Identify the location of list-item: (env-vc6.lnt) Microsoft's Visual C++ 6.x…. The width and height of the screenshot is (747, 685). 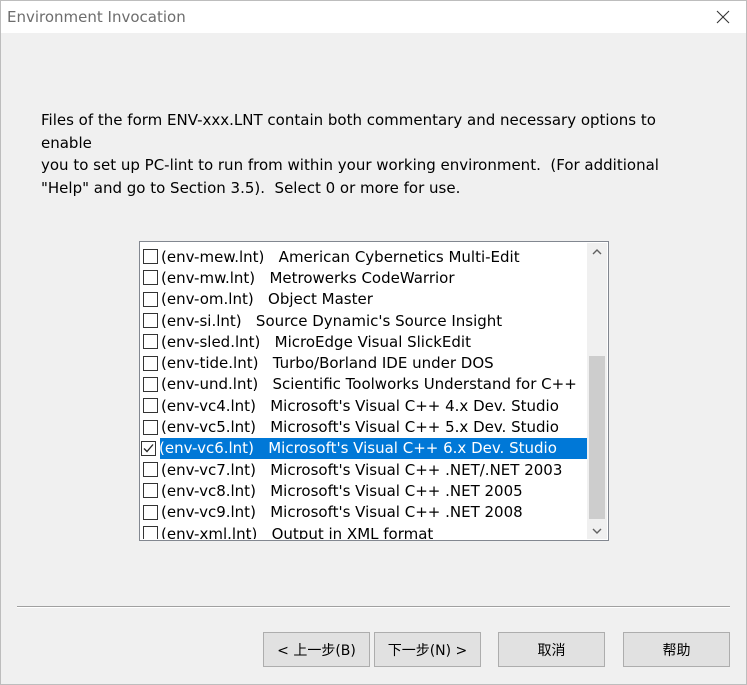
(364, 448).